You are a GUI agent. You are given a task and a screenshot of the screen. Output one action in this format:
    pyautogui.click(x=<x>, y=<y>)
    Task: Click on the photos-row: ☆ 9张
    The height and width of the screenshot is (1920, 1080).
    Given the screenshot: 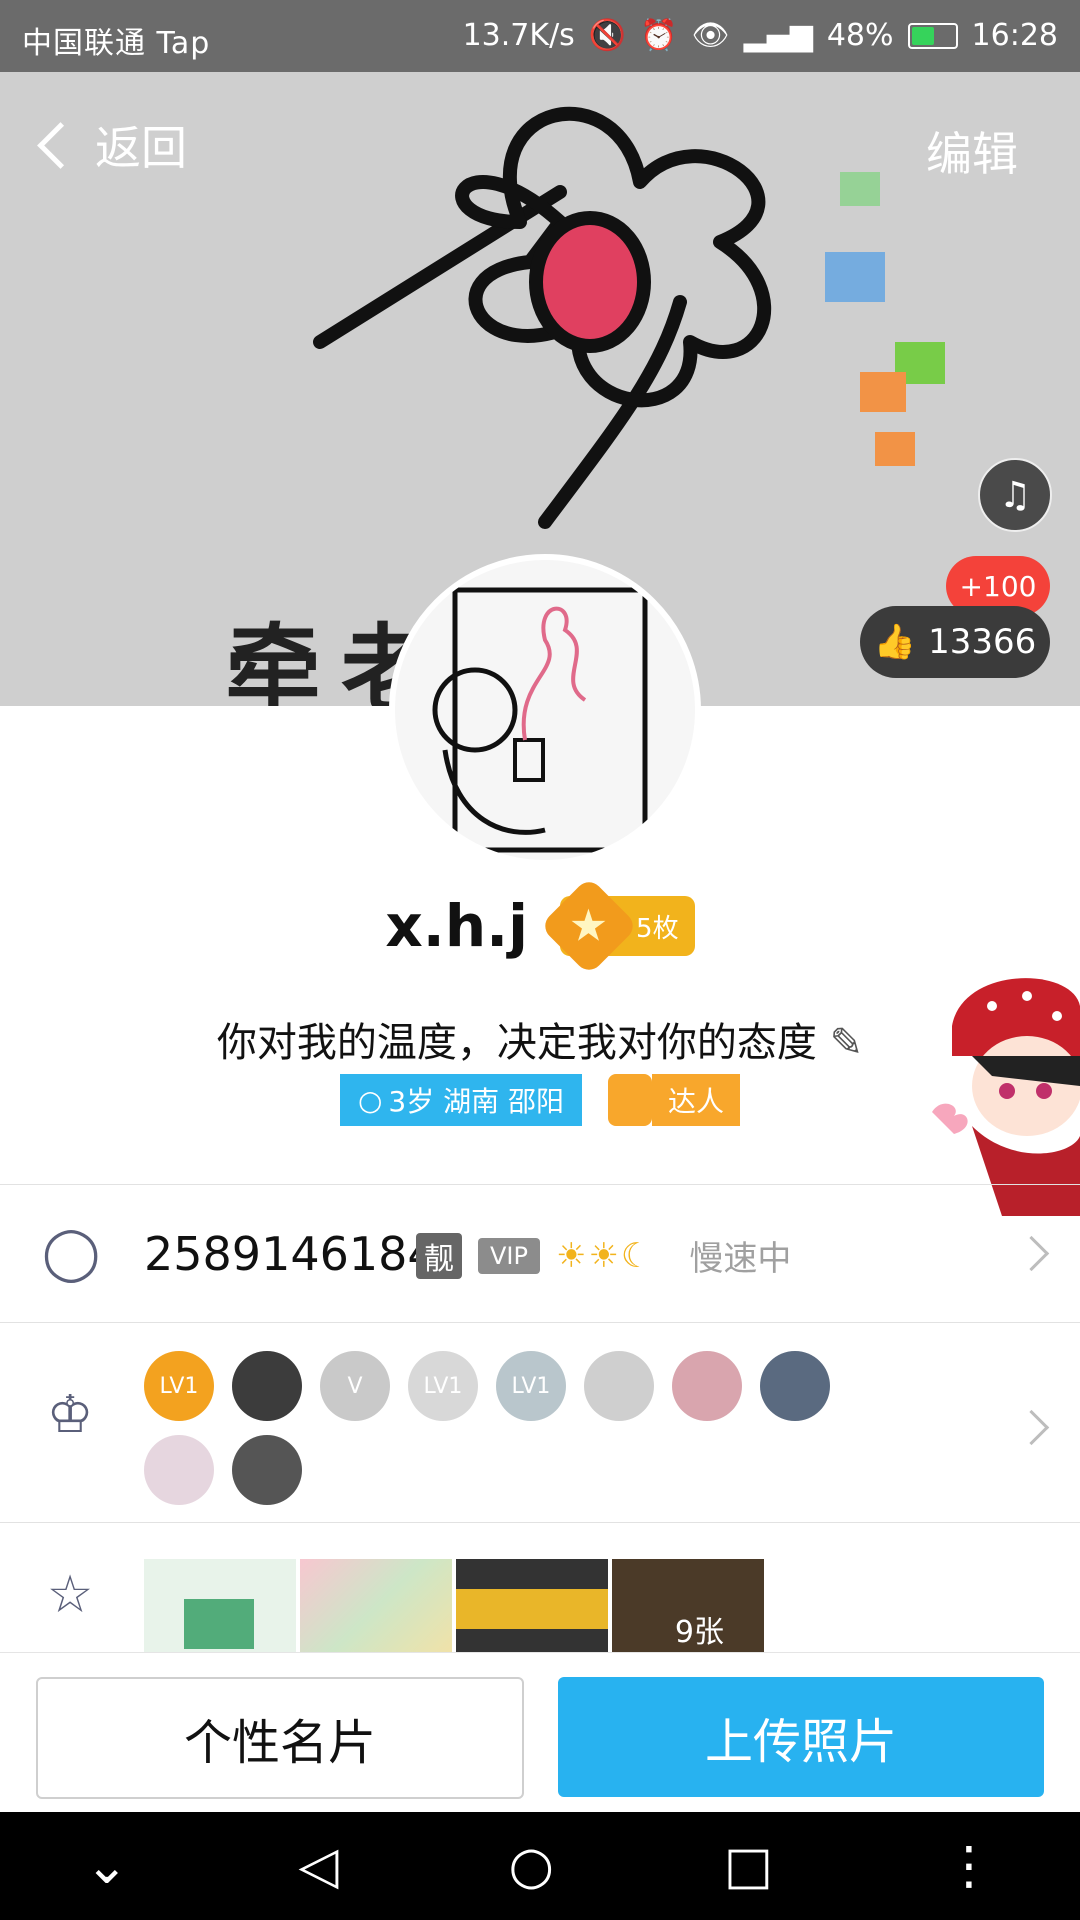 What is the action you would take?
    pyautogui.click(x=540, y=1588)
    